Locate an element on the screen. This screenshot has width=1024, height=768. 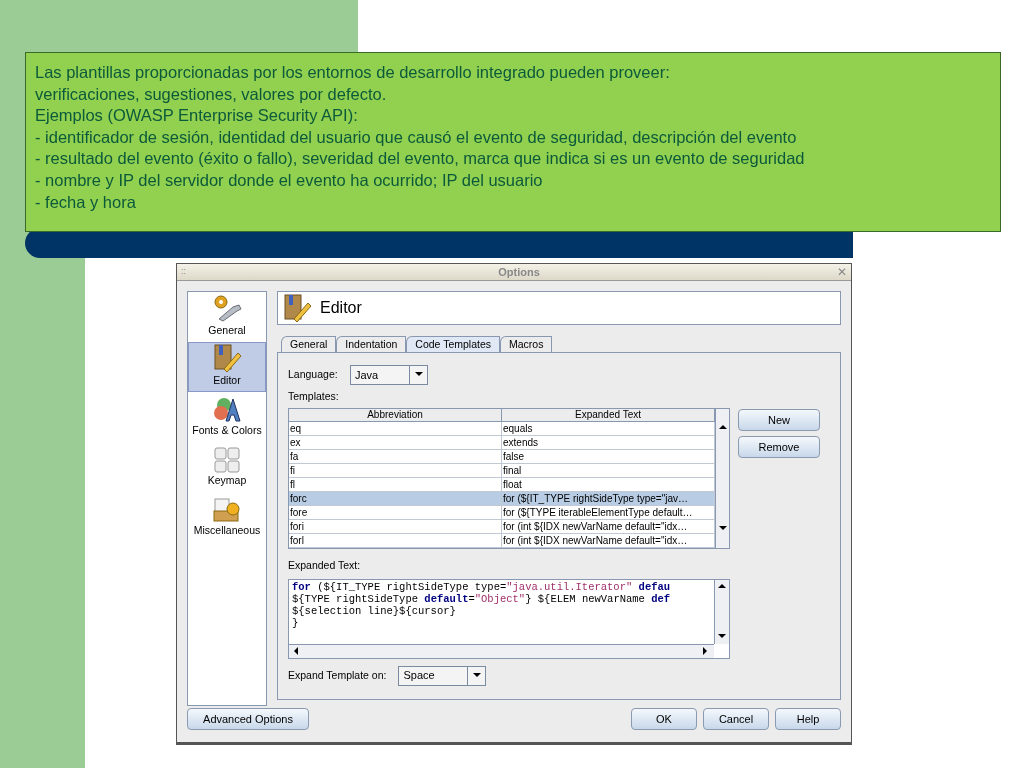
dialog-button: Help is located at coordinates (808, 719).